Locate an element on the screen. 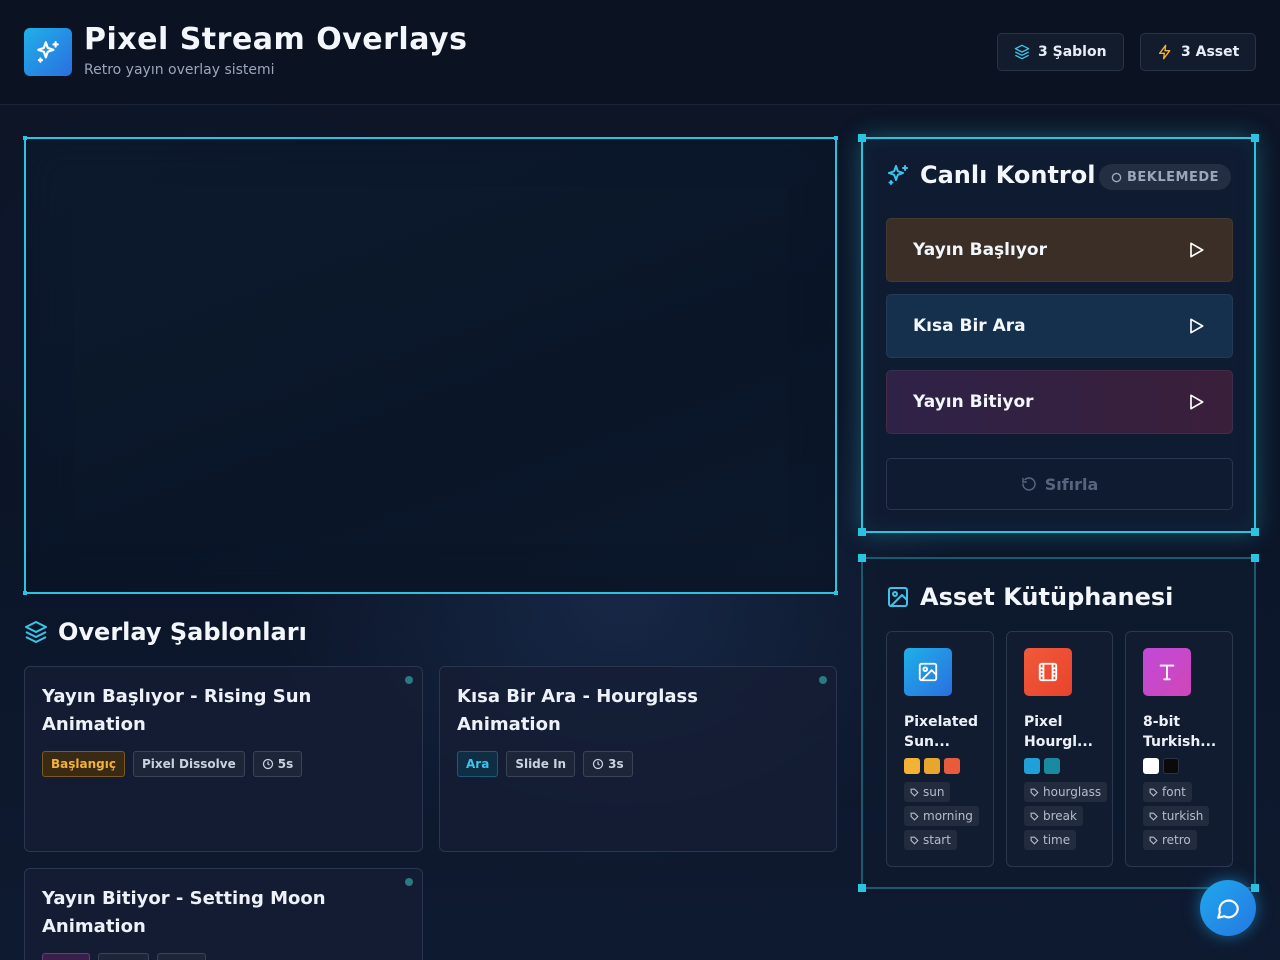  asset-card: Pixel Hourgl... hourglass break time is located at coordinates (1059, 749).